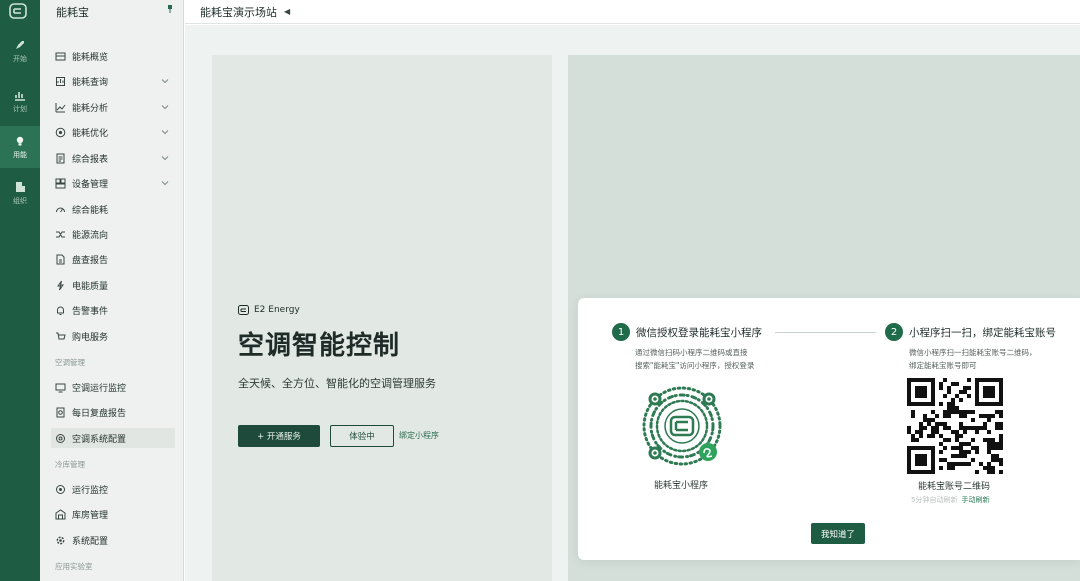 This screenshot has width=1080, height=581. I want to click on rail-item-energy: 用能, so click(20, 147).